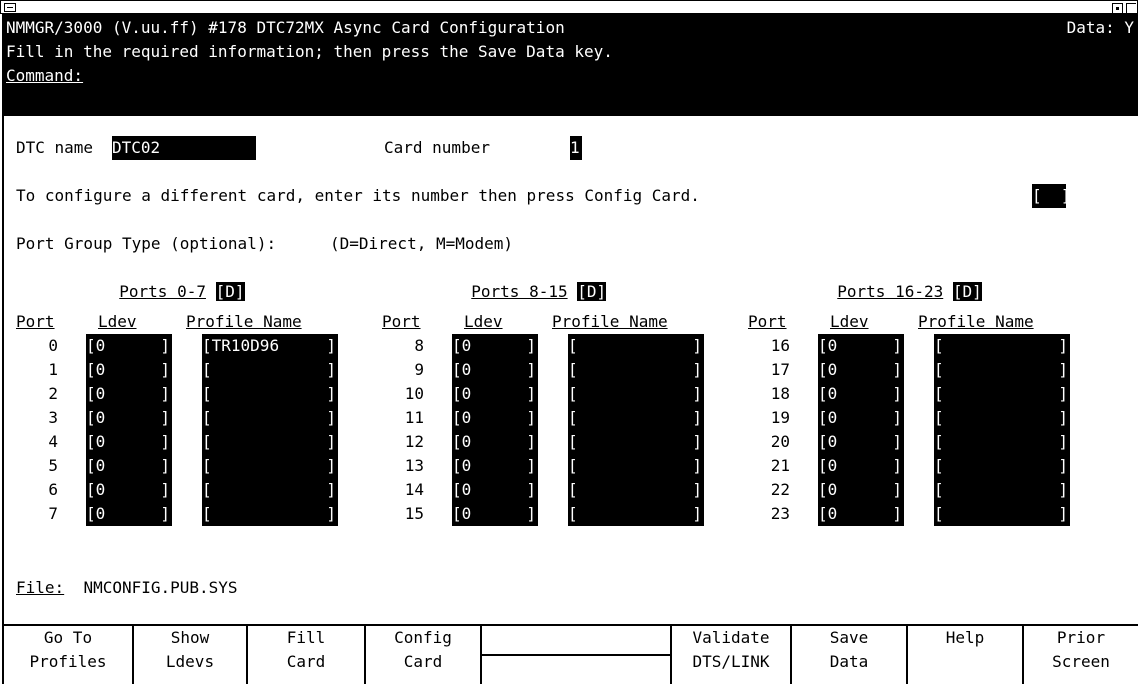 This screenshot has width=1138, height=686. Describe the element at coordinates (423, 637) in the screenshot. I see `softkey-label-line1: Config` at that location.